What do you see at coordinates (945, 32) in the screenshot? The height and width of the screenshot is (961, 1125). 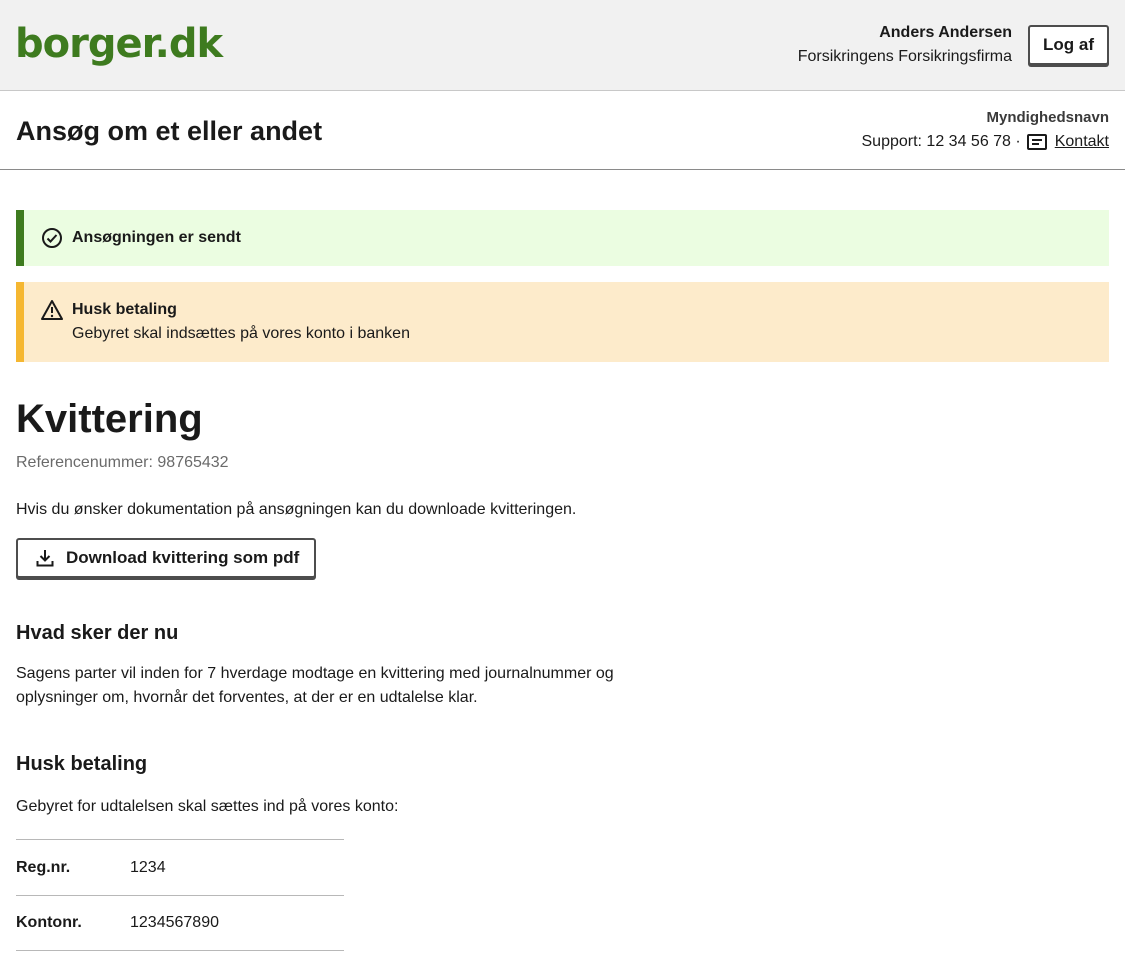 I see `user-name: Anders Andersen` at bounding box center [945, 32].